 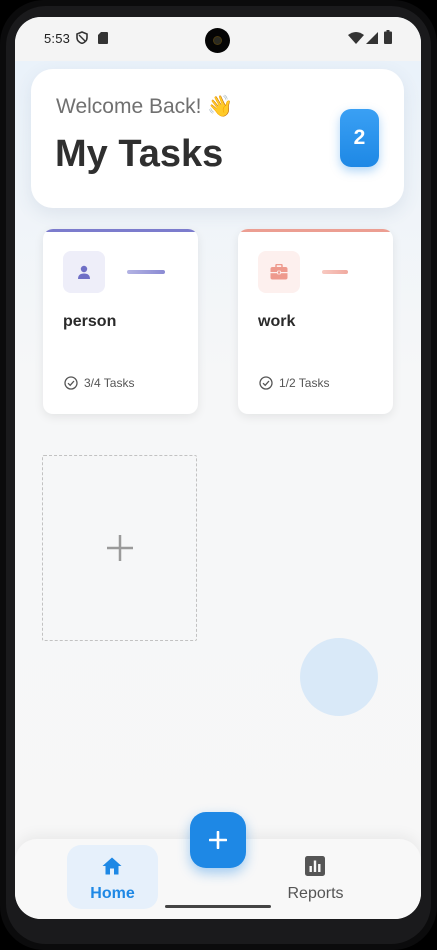 What do you see at coordinates (218, 906) in the screenshot?
I see `gesture-navigation-bar` at bounding box center [218, 906].